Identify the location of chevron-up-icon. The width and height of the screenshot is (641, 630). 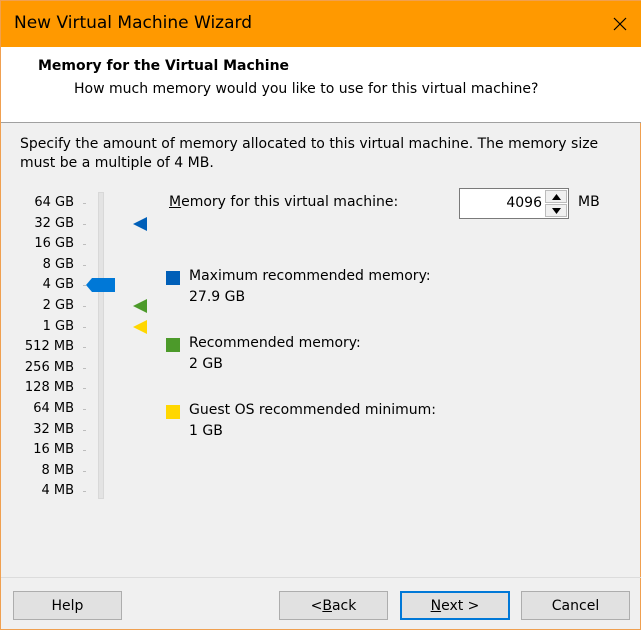
(556, 196).